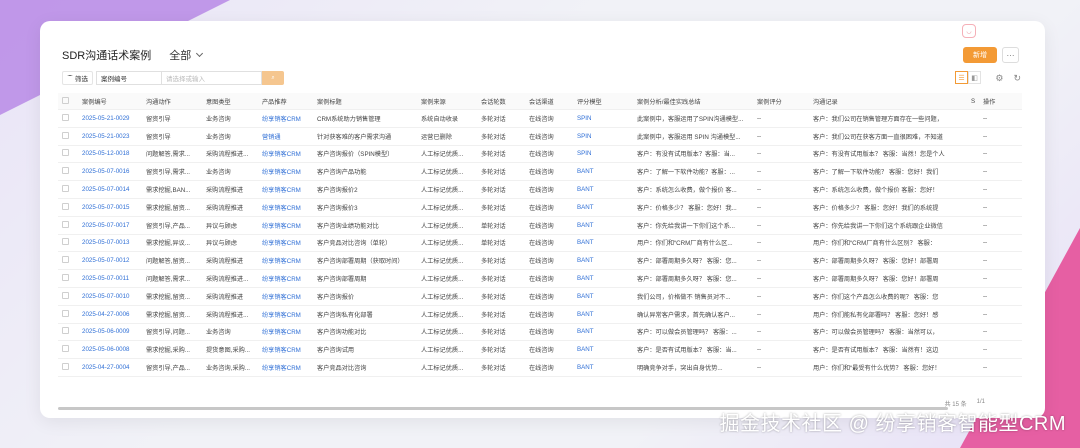 This screenshot has width=1080, height=448. What do you see at coordinates (285, 136) in the screenshot?
I see `table-cell: 营销通` at bounding box center [285, 136].